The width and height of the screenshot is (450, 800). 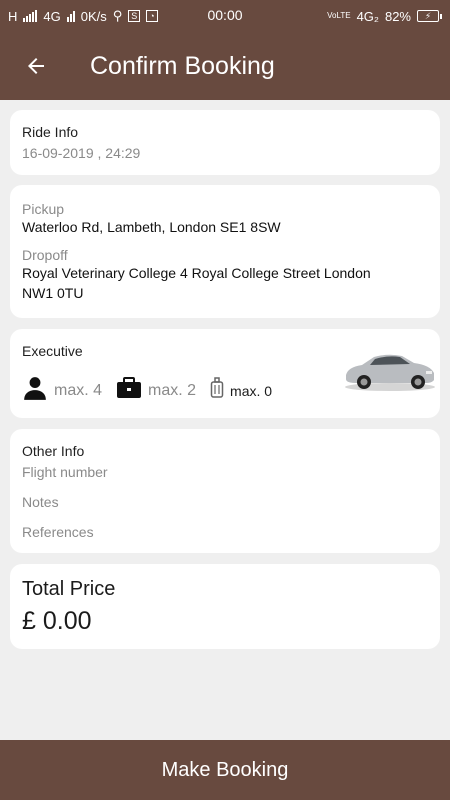 I want to click on speed-text: 0K/s, so click(x=93, y=16).